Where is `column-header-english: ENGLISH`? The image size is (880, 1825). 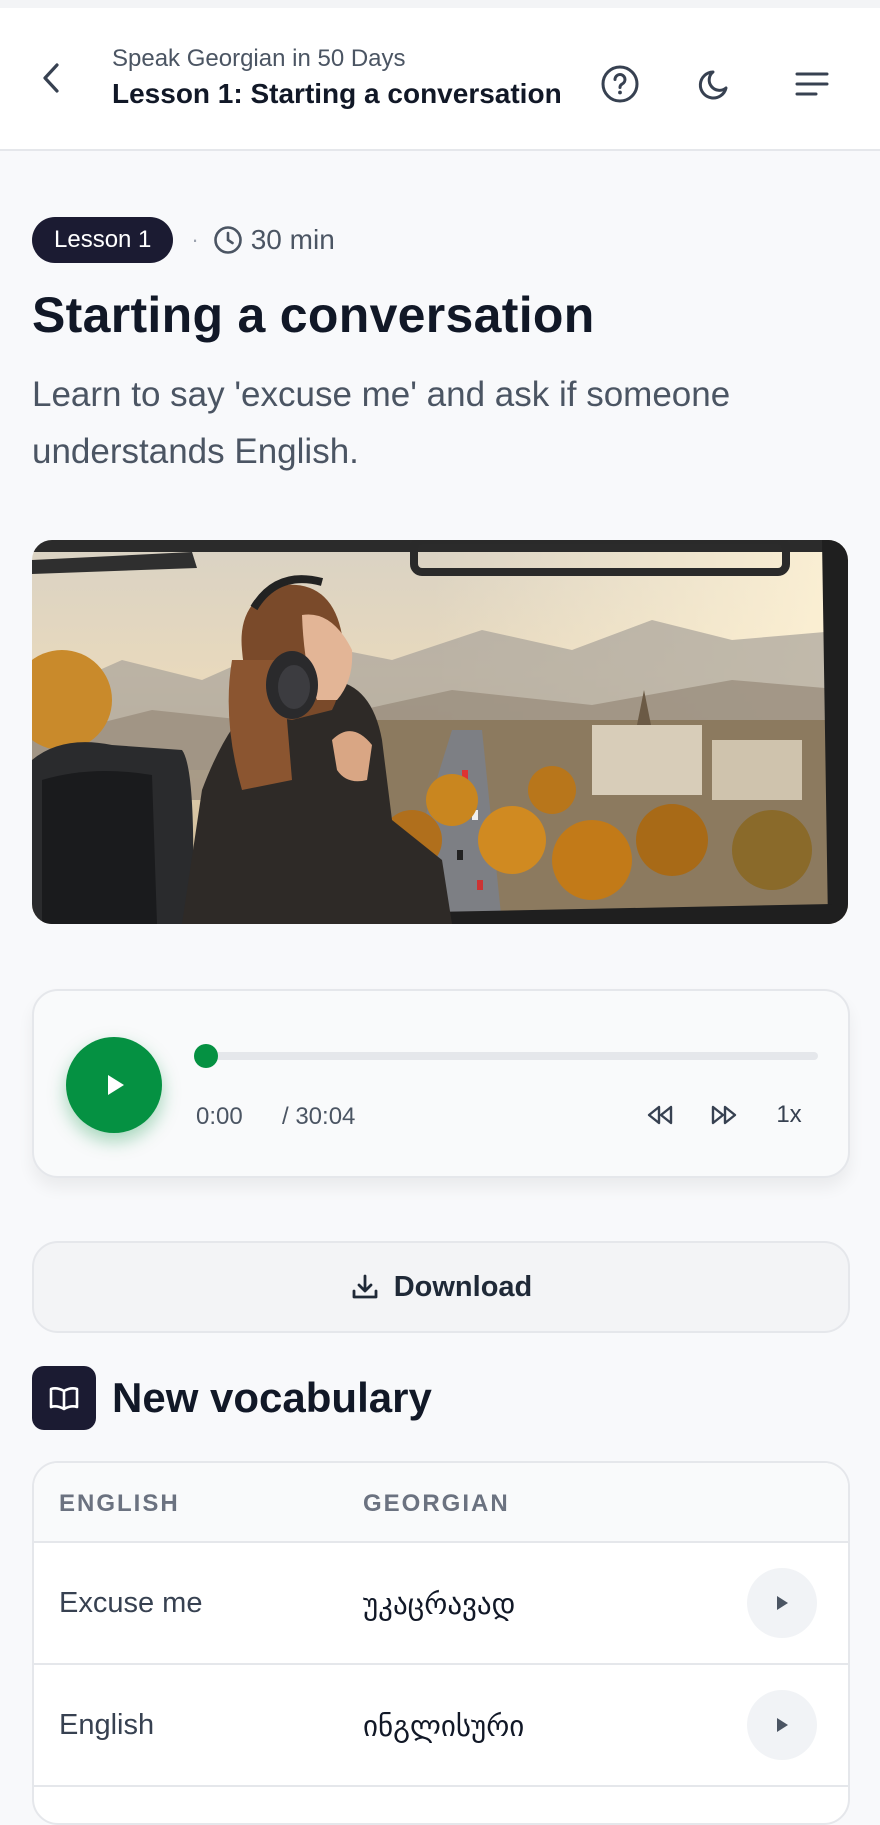 column-header-english: ENGLISH is located at coordinates (119, 1503).